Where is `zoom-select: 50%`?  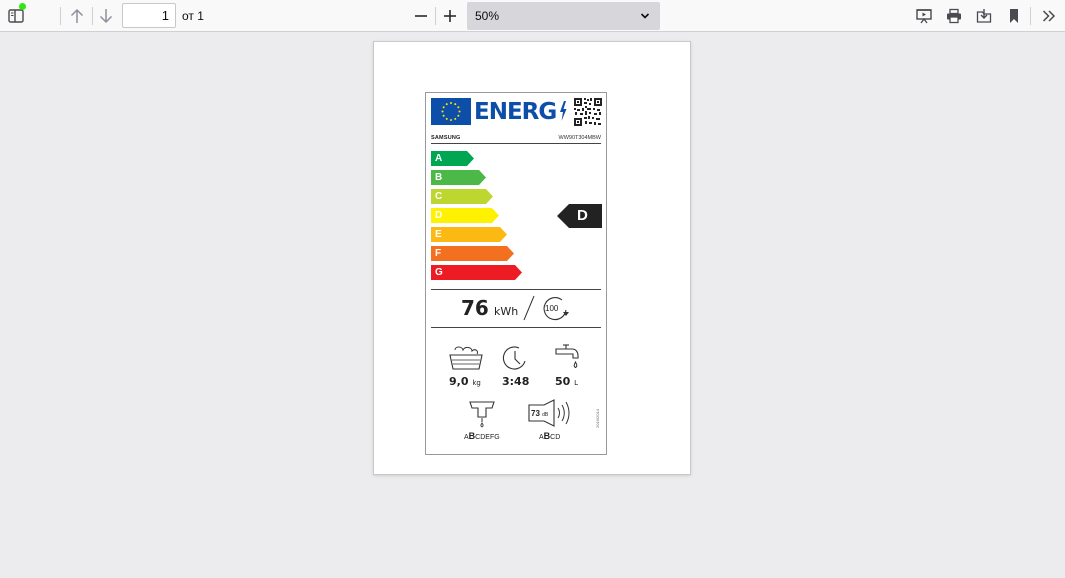
zoom-select: 50% is located at coordinates (563, 16).